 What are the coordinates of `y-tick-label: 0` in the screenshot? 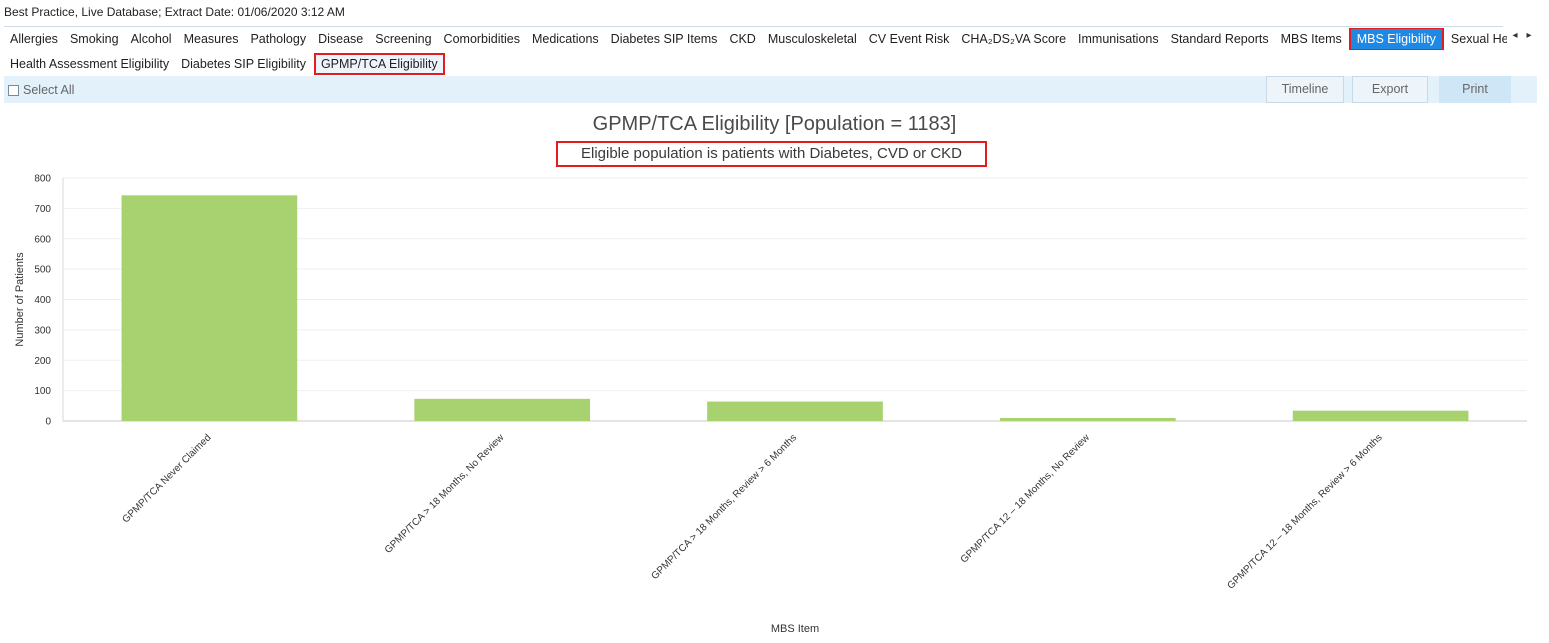 It's located at (48, 422).